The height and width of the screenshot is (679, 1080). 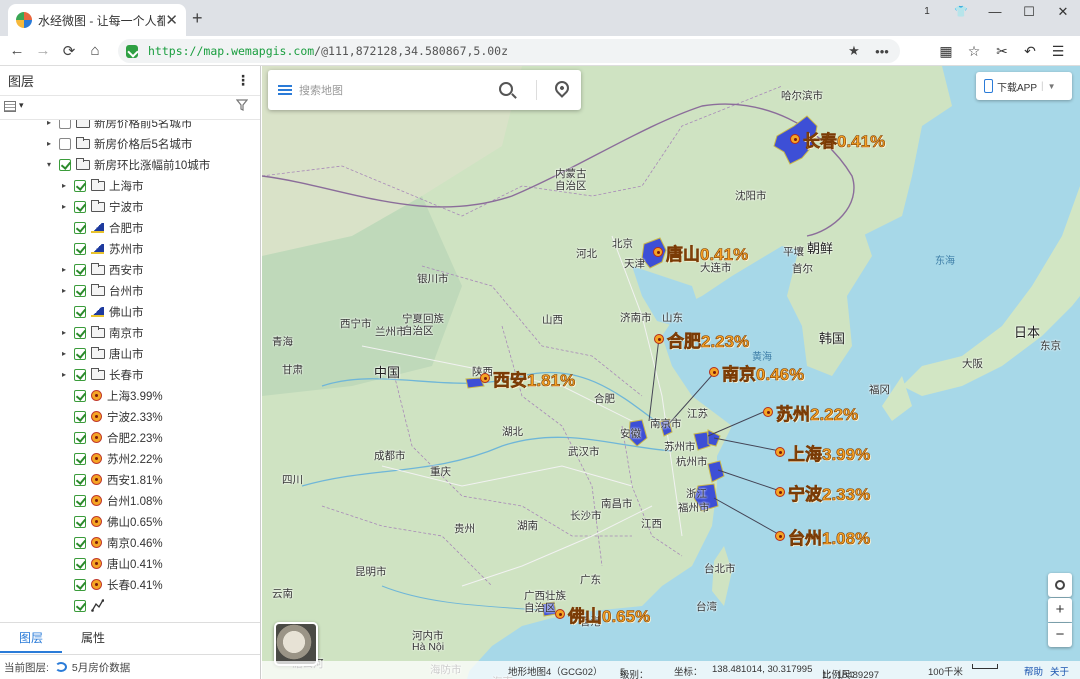 I want to click on favorites-icon: ☆, so click(x=974, y=51).